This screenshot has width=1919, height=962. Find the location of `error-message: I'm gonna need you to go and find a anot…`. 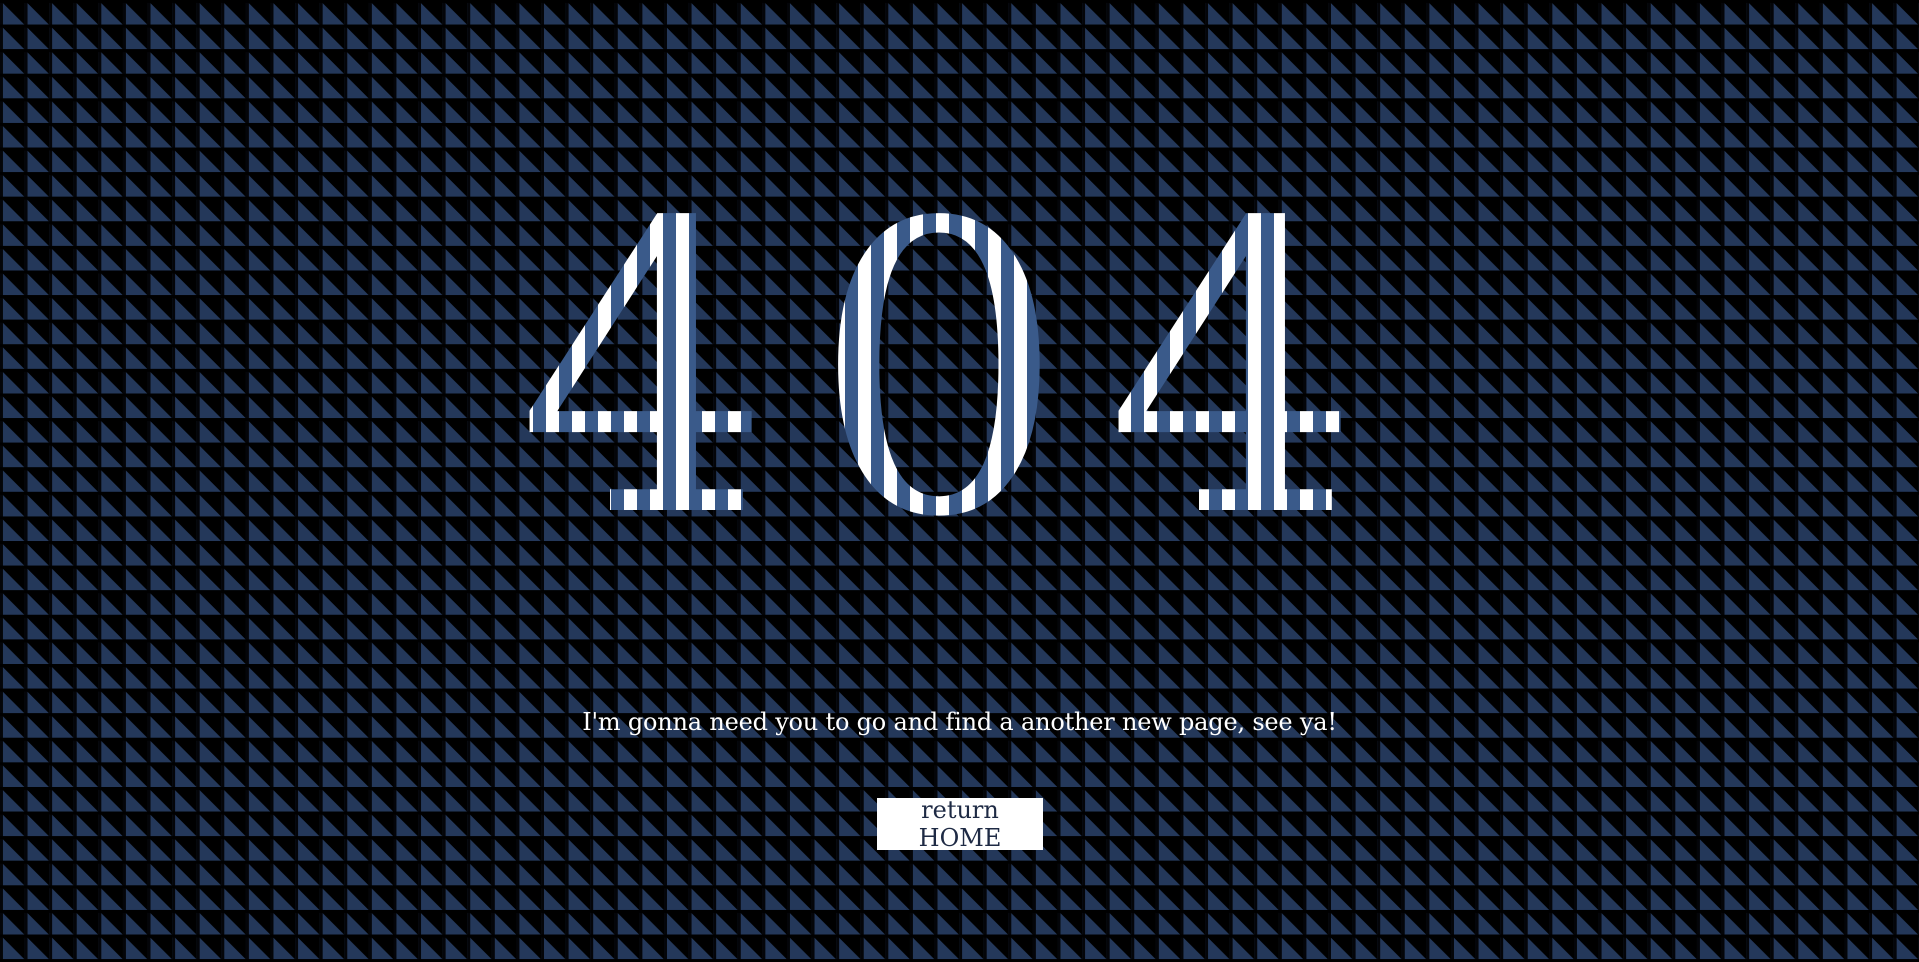

error-message: I'm gonna need you to go and find a anot… is located at coordinates (959, 722).